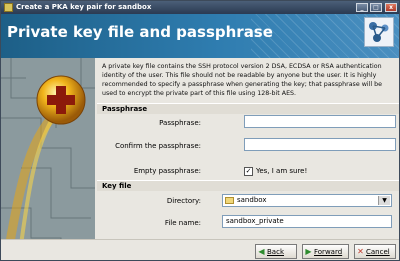 The image size is (400, 261). Describe the element at coordinates (200, 249) in the screenshot. I see `wizard-footer: ◀ Back ▶ Forward ✕ Cancel` at that location.